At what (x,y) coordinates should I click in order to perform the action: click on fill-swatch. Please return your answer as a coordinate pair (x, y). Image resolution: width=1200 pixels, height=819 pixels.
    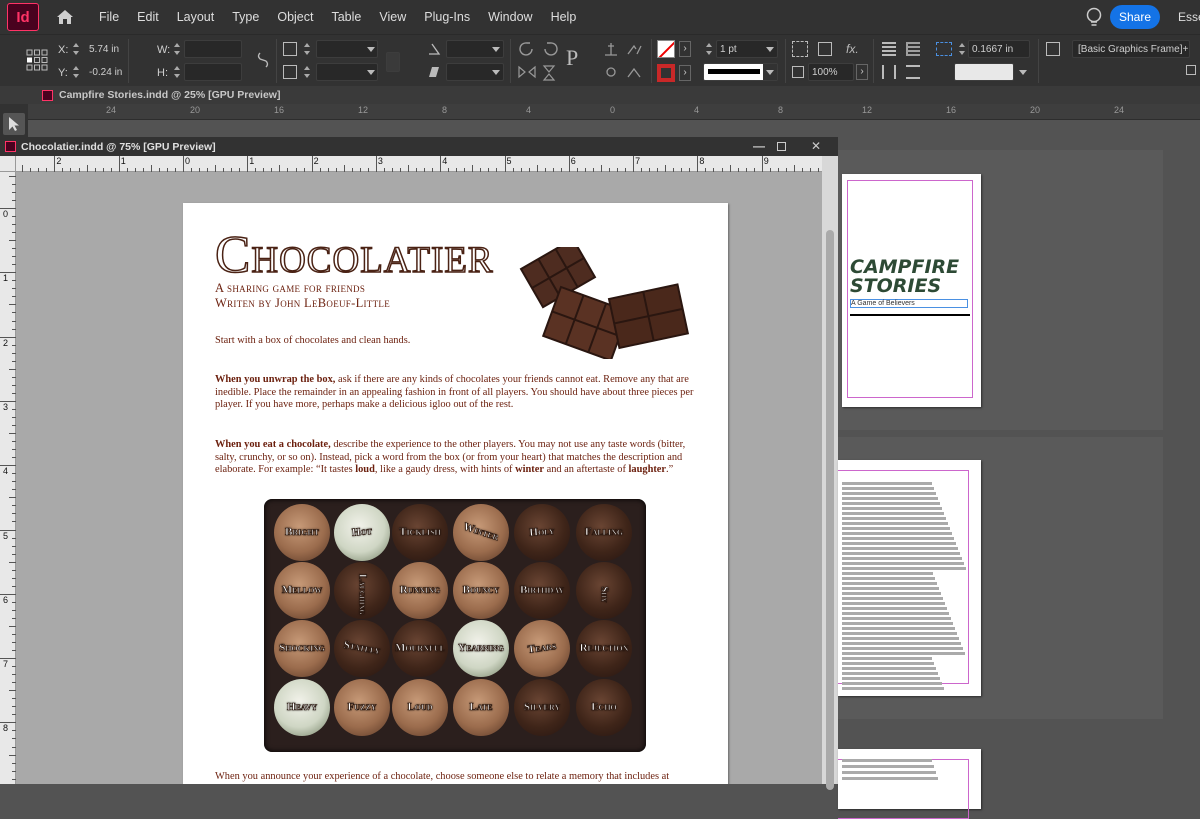
    Looking at the image, I should click on (666, 49).